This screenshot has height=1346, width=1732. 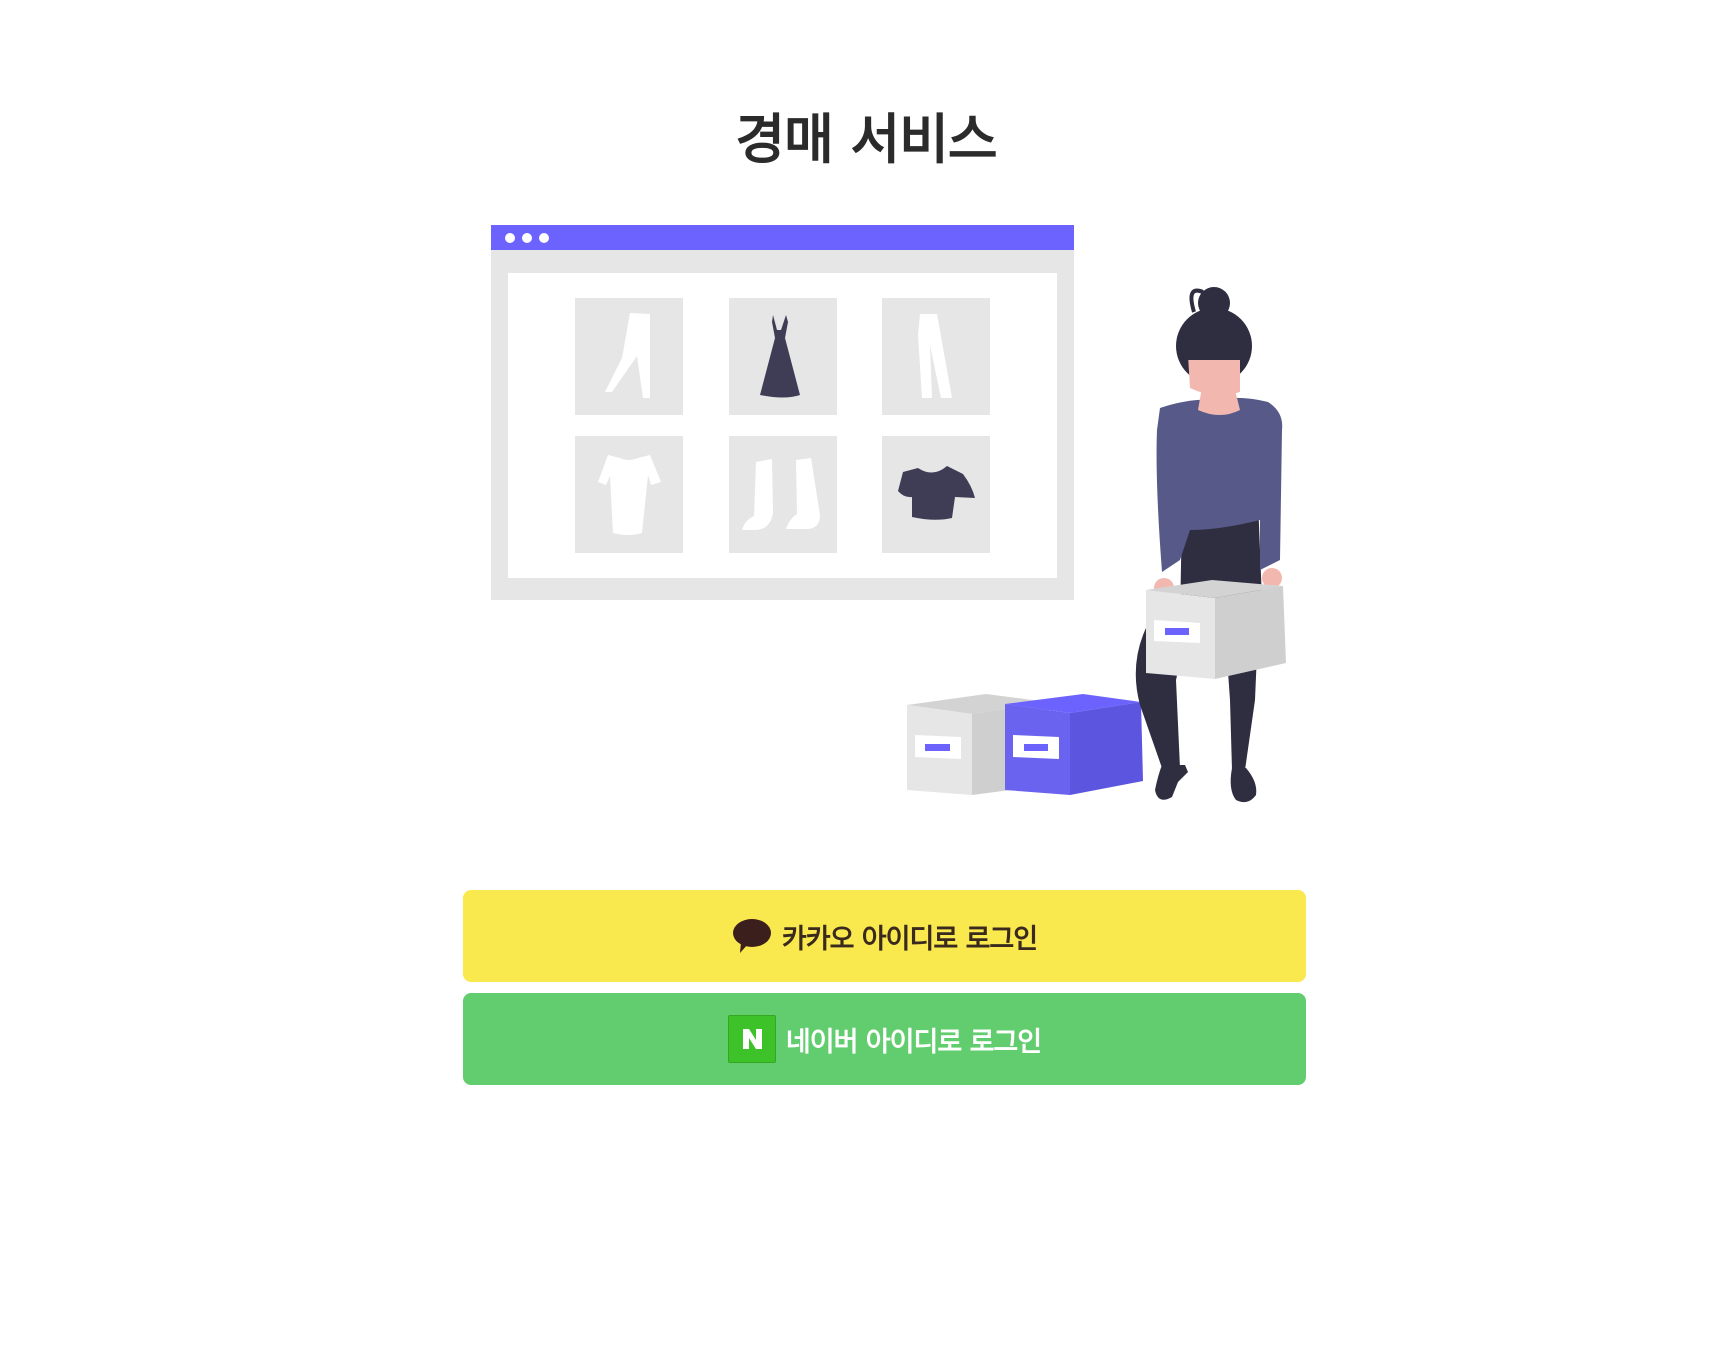 I want to click on naver-n-icon, so click(x=751, y=1039).